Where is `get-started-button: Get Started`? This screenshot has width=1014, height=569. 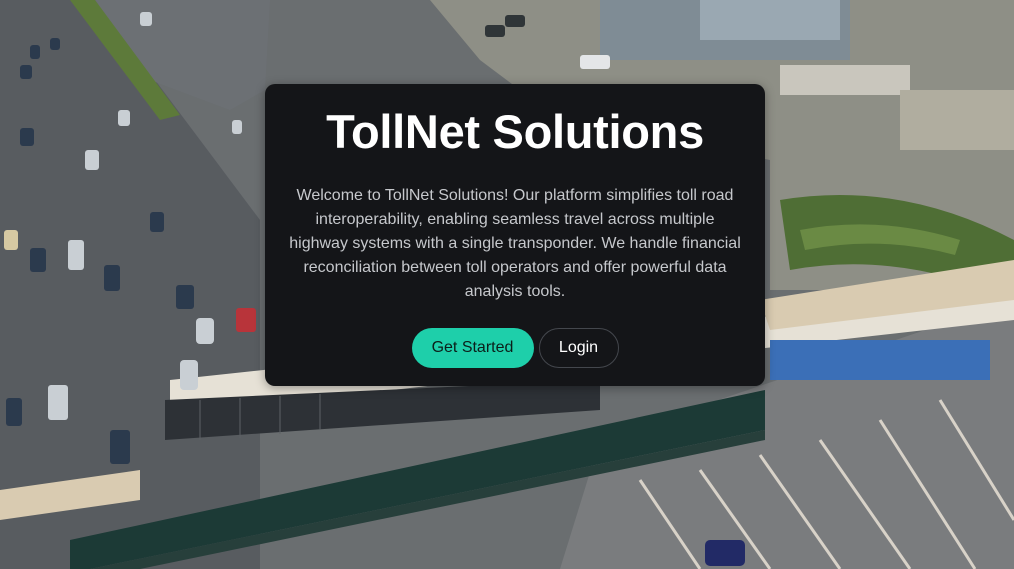 get-started-button: Get Started is located at coordinates (472, 348).